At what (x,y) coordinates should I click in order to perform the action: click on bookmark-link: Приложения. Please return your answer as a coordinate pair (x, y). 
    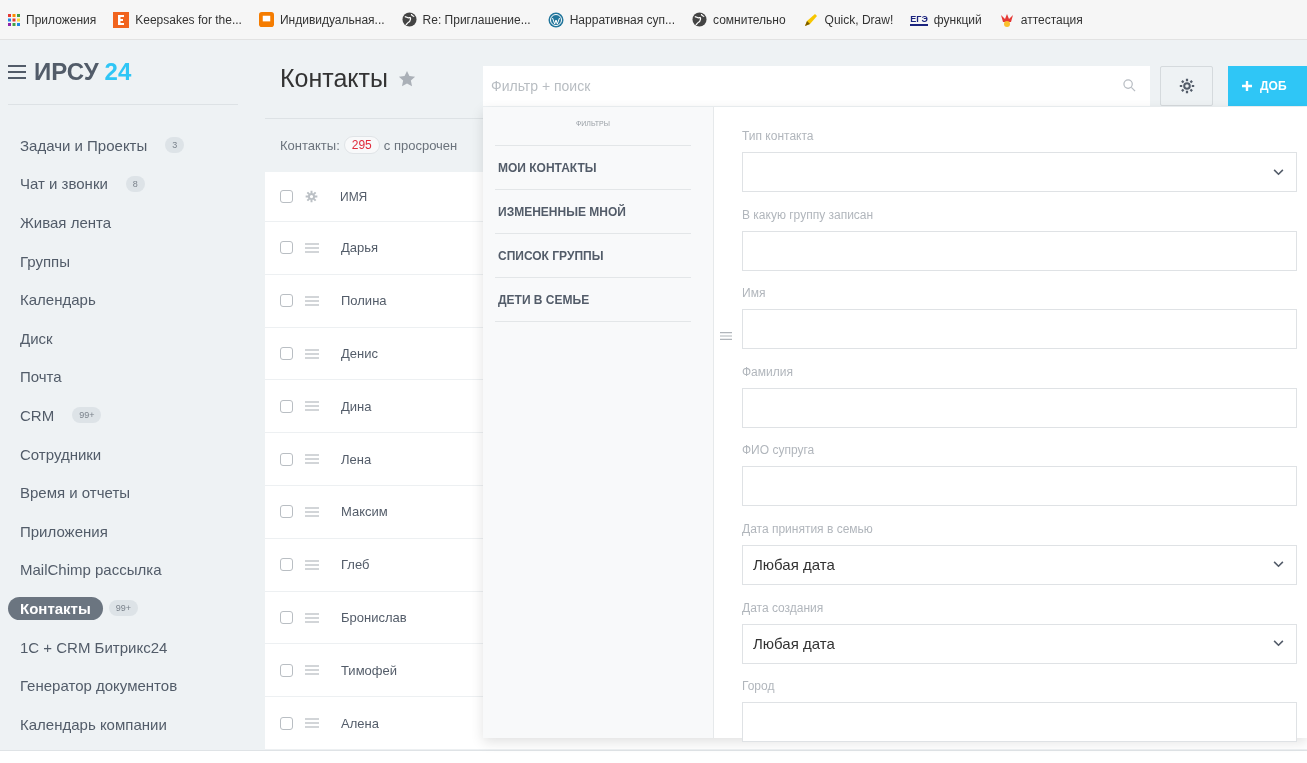
    Looking at the image, I should click on (52, 19).